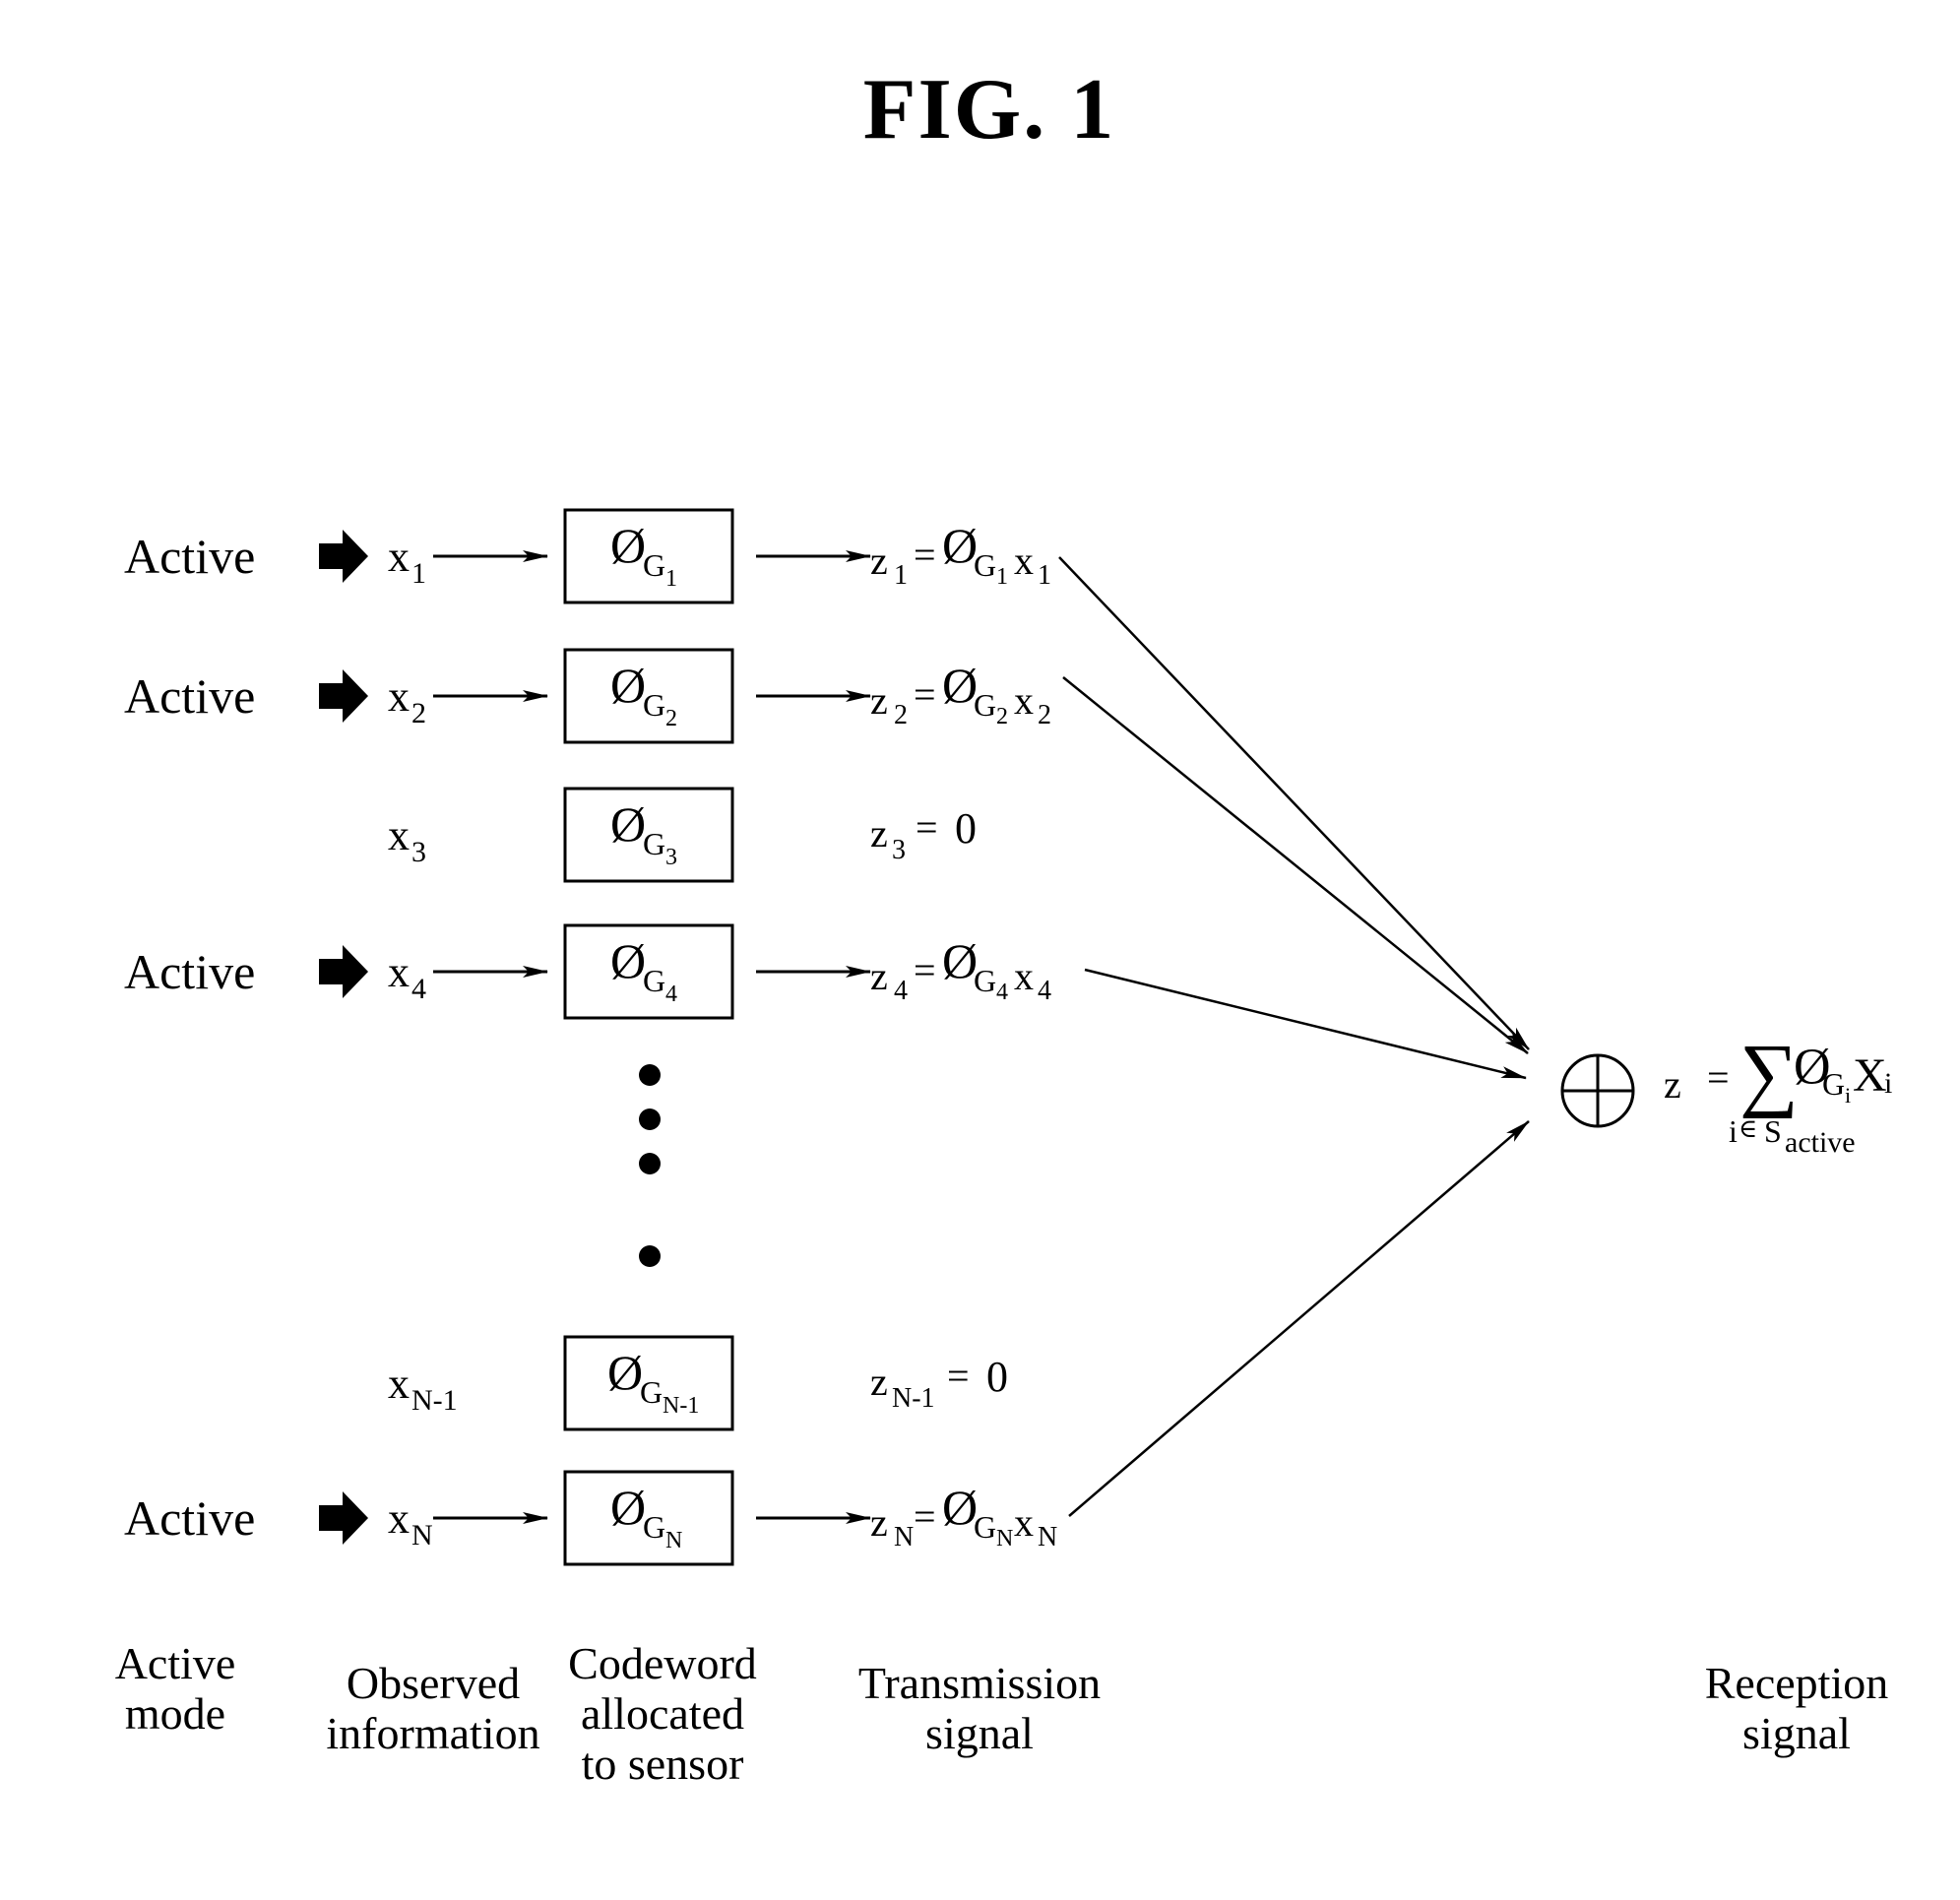  I want to click on signal-x-subscript: 4, so click(1044, 991).